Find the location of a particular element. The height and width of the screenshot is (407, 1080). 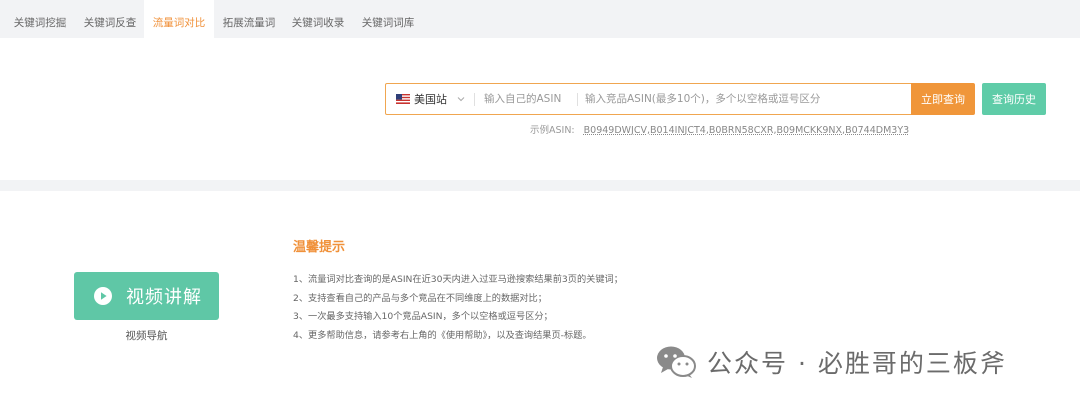

competitor-asin-input is located at coordinates (743, 99).